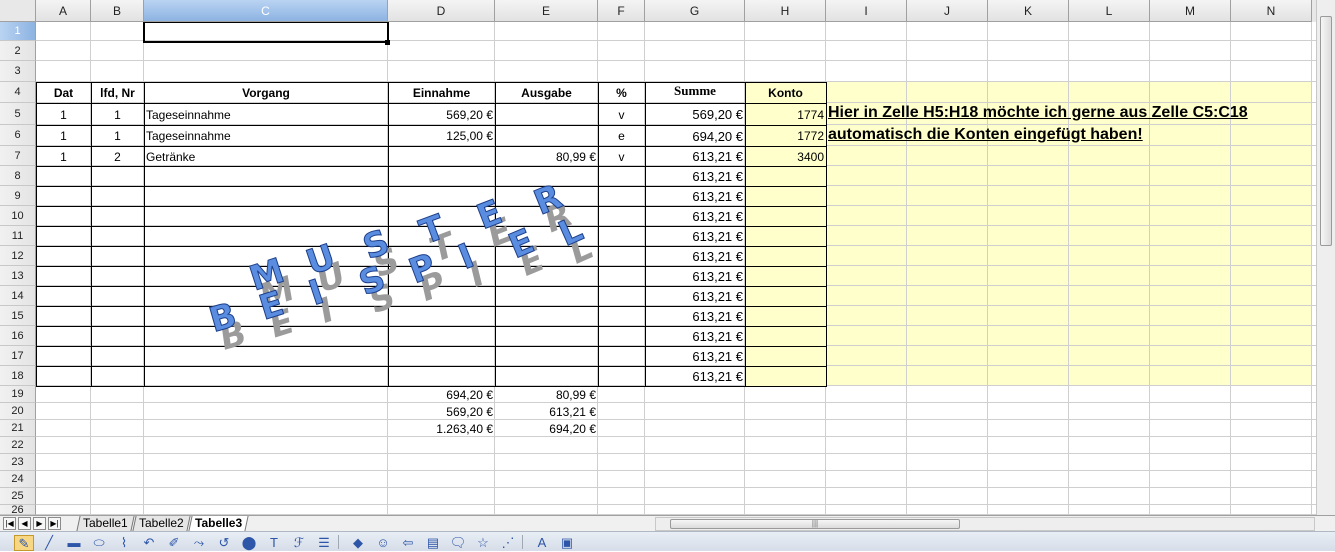  I want to click on column-header-k: K, so click(1028, 11).